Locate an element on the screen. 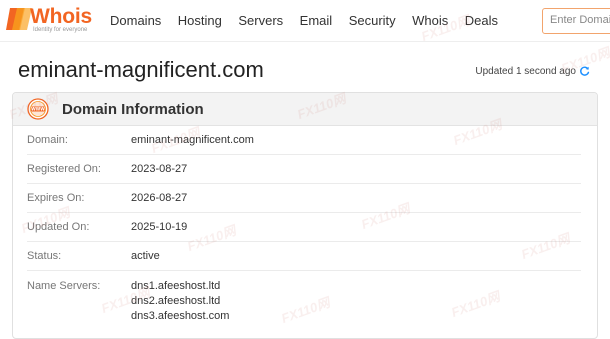  row-domain: Domain: eminant-magnificent.com is located at coordinates (304, 140).